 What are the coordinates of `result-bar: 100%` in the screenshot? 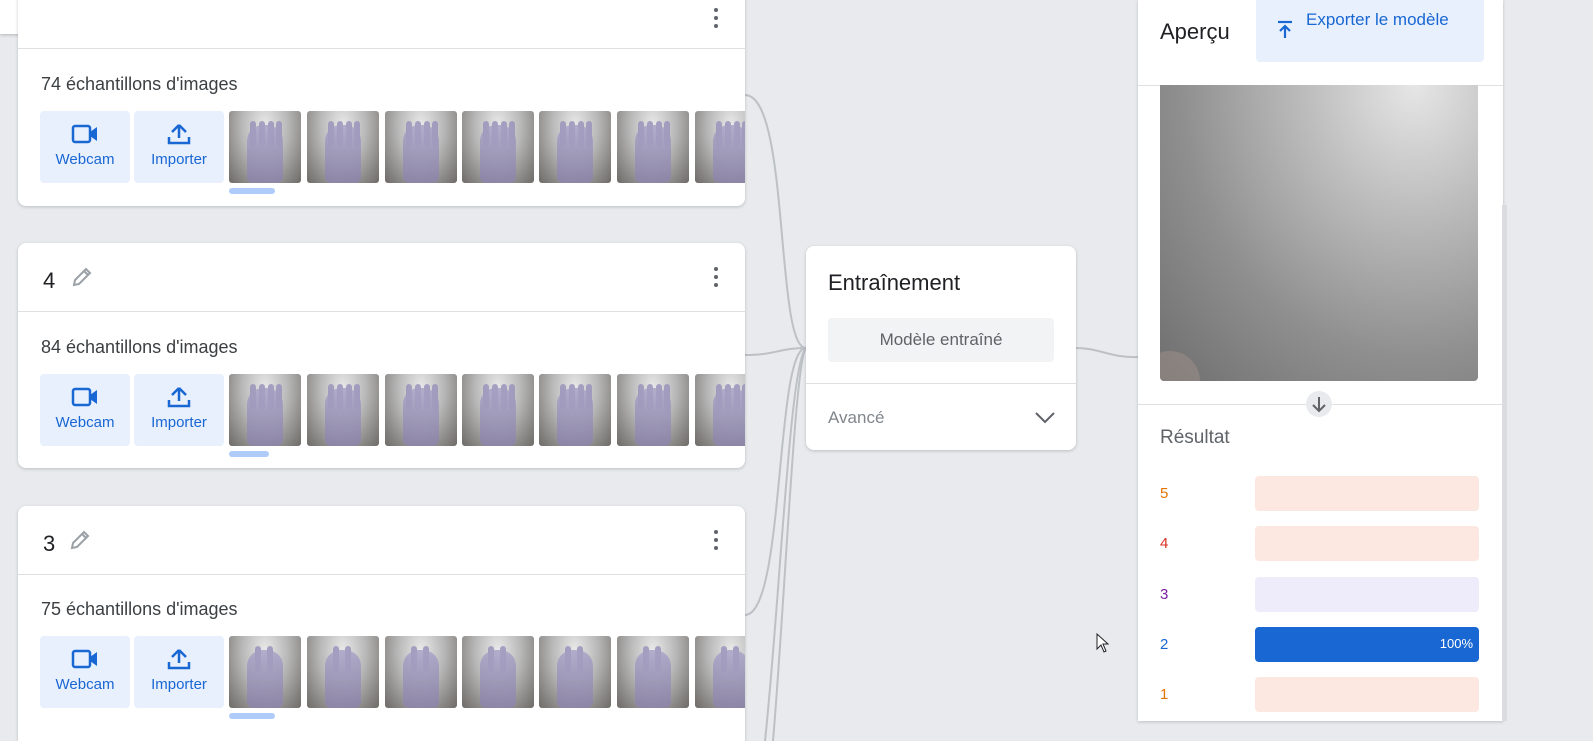 It's located at (1367, 644).